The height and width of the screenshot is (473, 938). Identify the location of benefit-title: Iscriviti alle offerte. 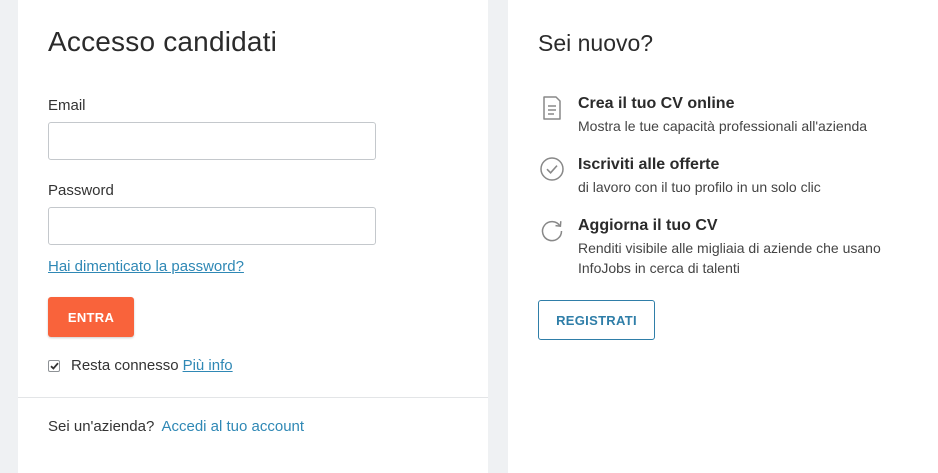
(649, 164).